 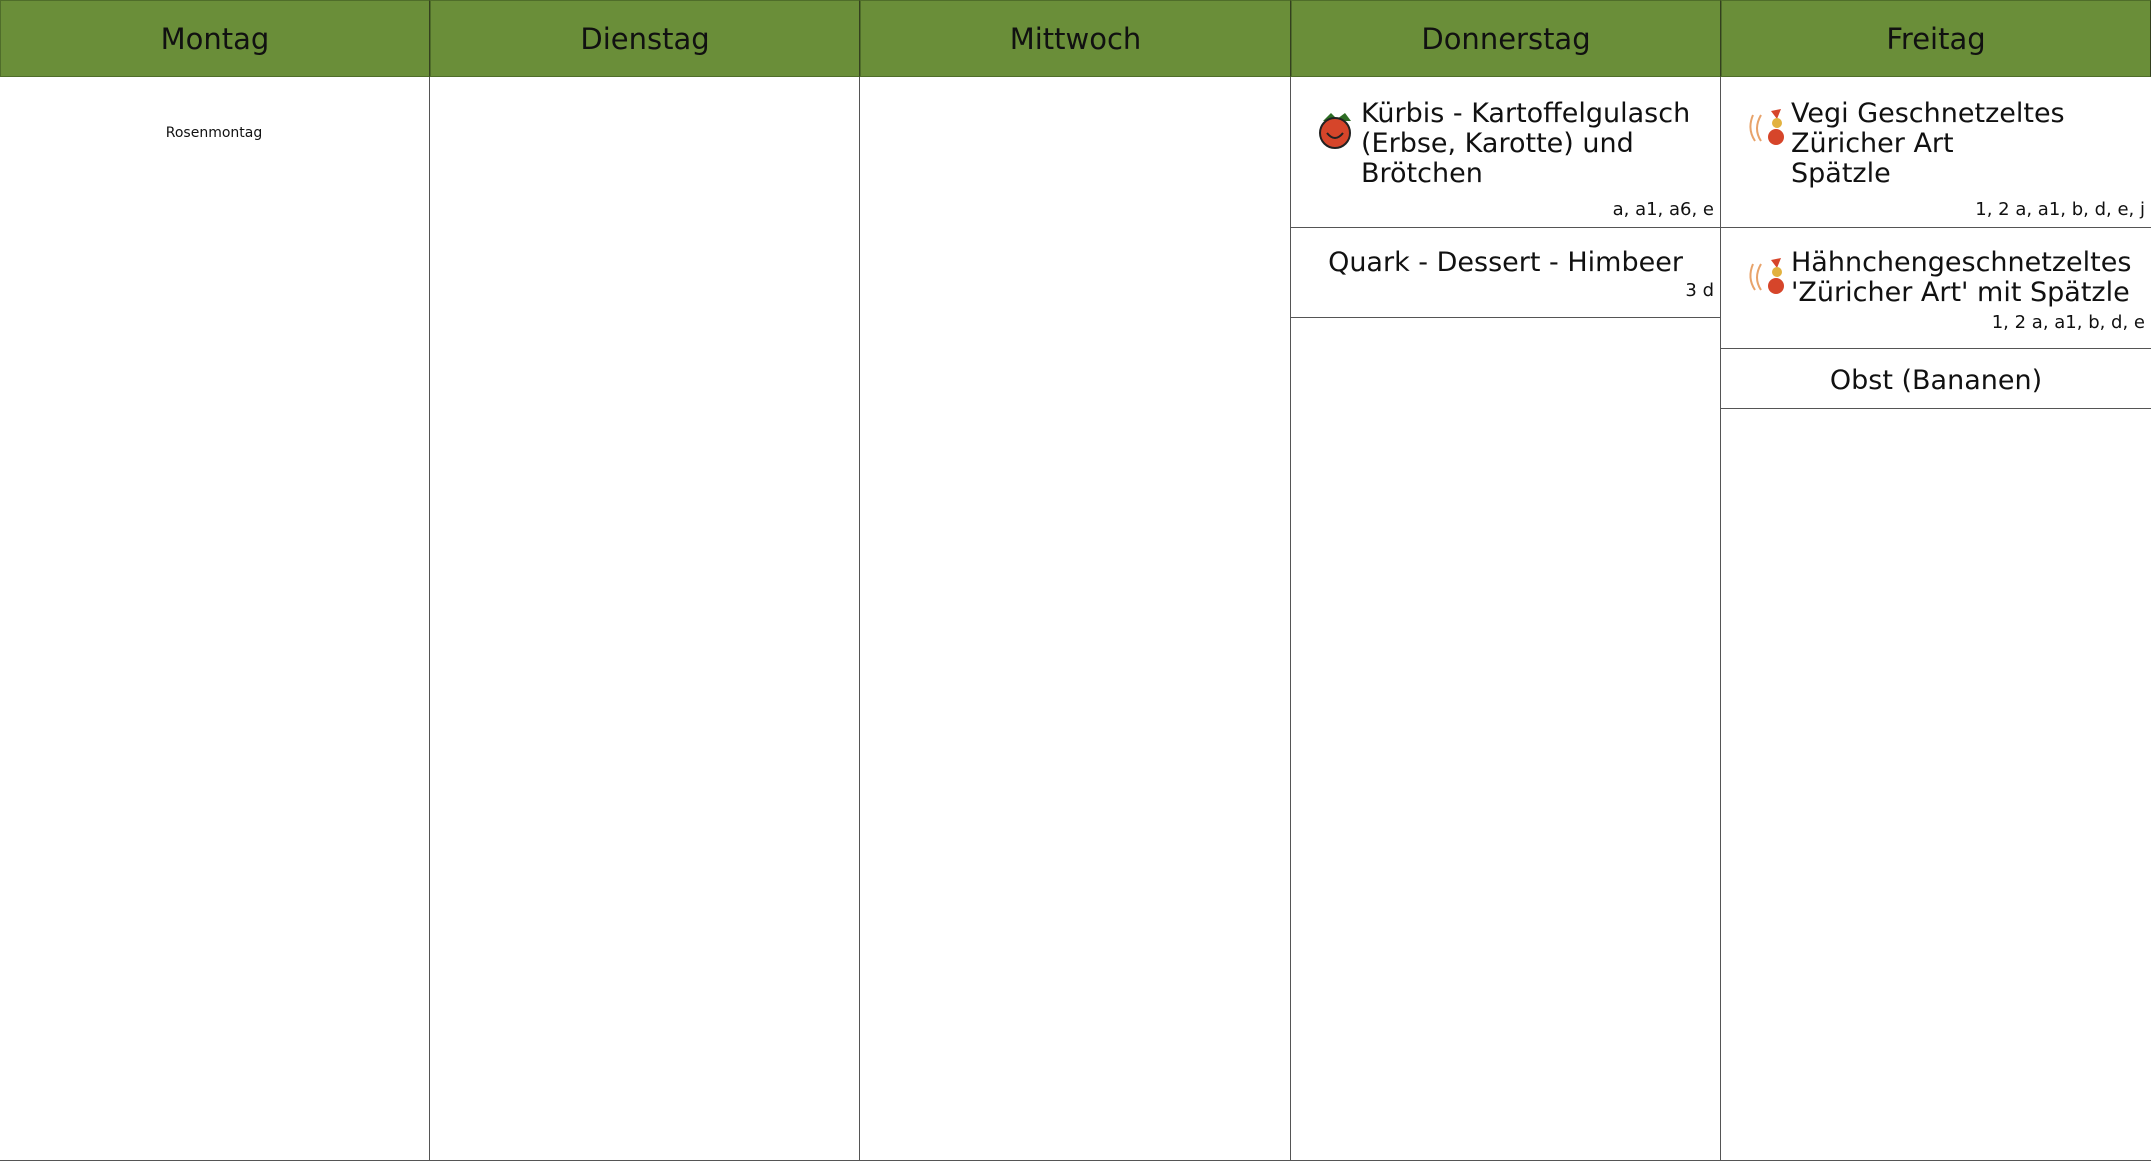 I want to click on day-header-label: Mittwoch, so click(x=1075, y=38).